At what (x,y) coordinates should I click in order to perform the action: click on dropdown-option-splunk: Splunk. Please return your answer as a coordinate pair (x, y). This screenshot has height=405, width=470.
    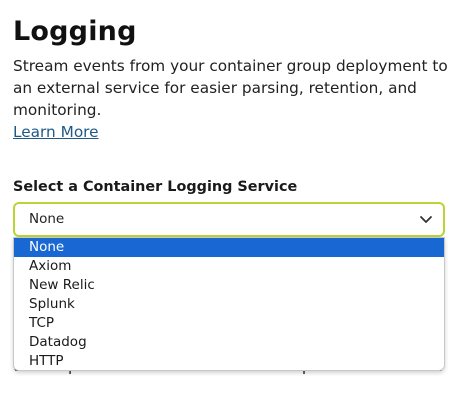
    Looking at the image, I should click on (229, 304).